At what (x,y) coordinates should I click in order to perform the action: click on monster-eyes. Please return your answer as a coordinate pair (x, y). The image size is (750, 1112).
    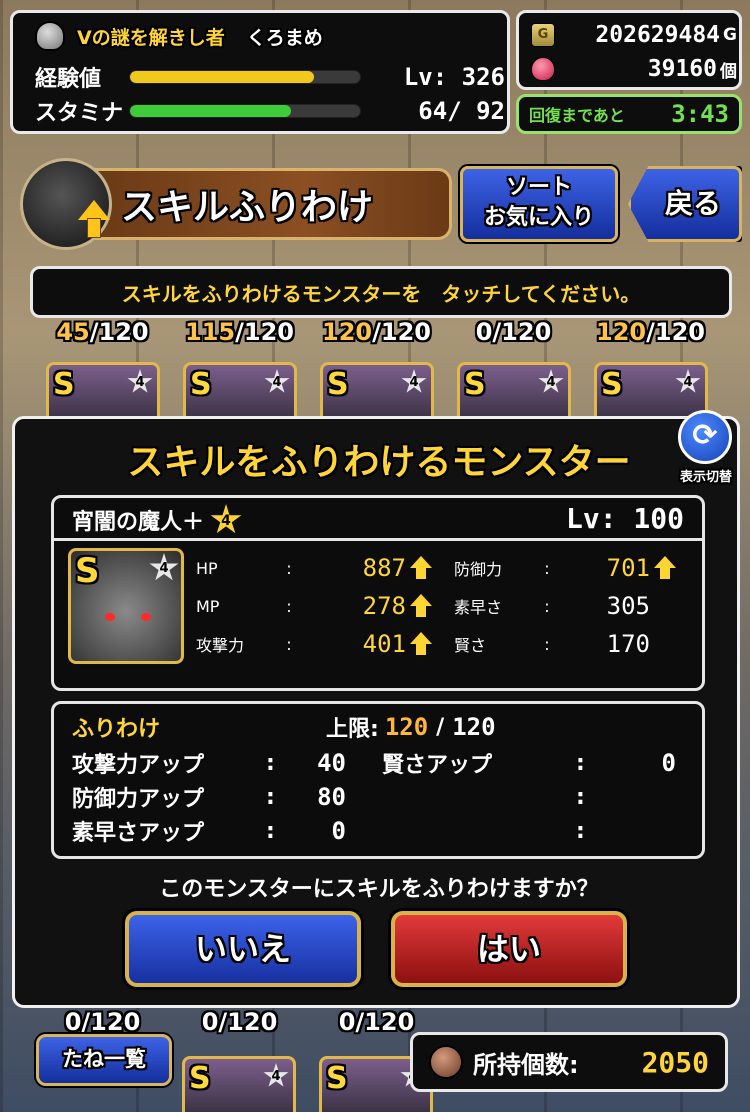
    Looking at the image, I should click on (128, 618).